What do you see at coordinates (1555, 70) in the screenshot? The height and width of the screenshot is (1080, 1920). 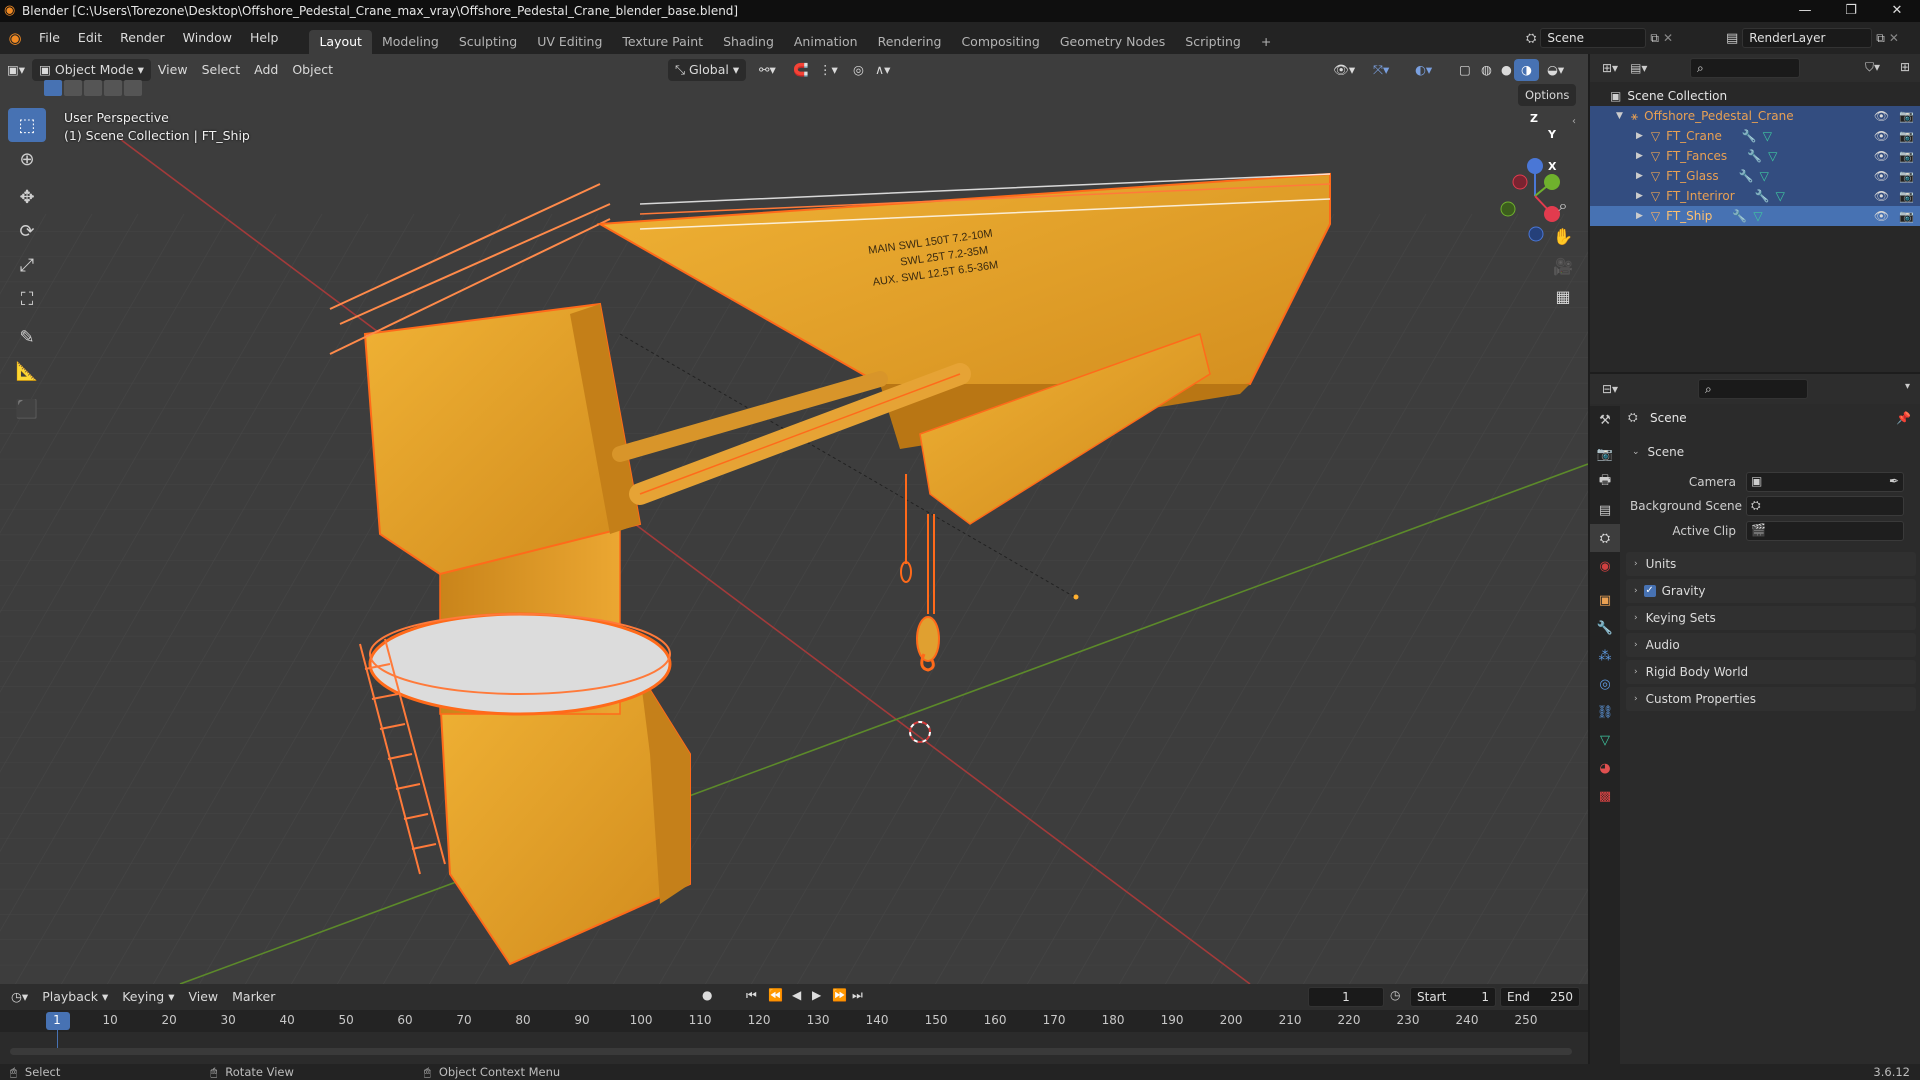 I see `shading-rendered-icon: ◒▾` at bounding box center [1555, 70].